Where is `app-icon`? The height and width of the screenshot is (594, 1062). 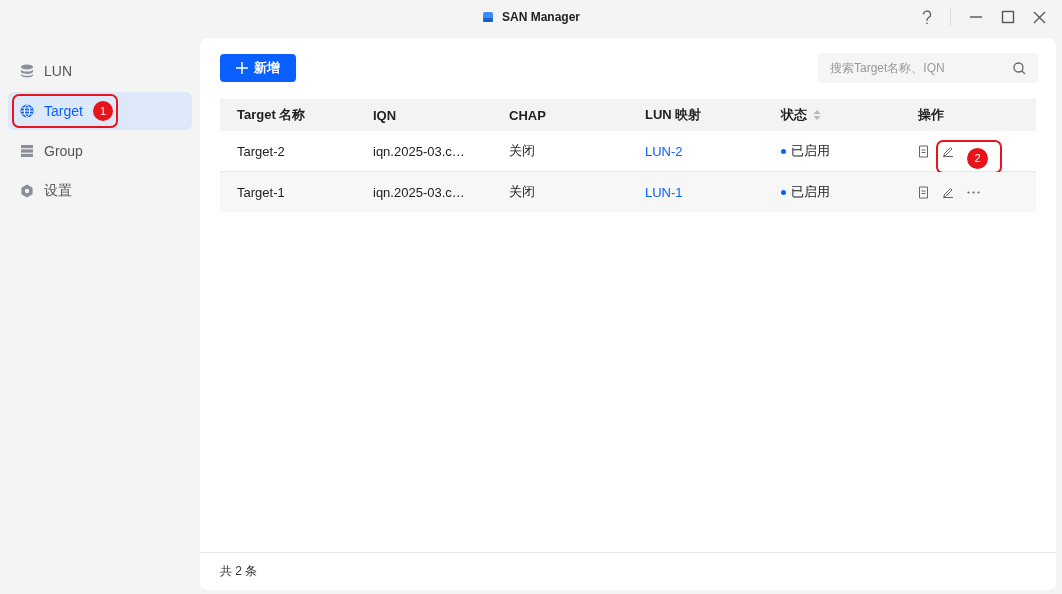 app-icon is located at coordinates (488, 17).